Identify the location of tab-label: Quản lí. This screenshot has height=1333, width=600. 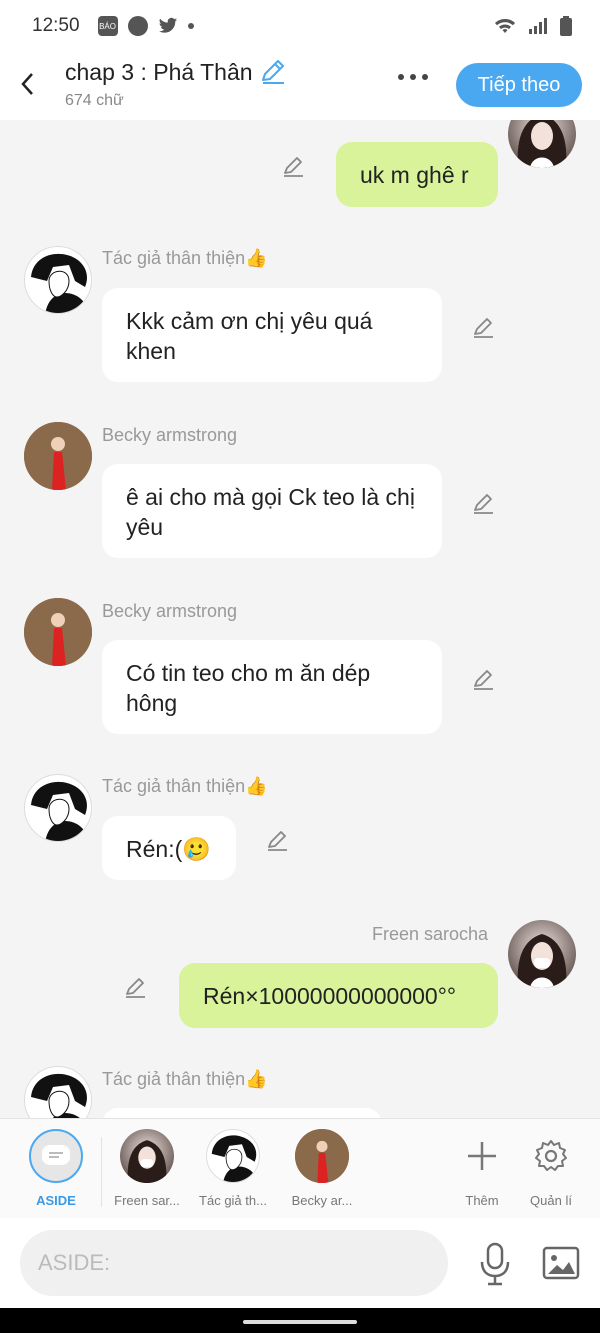
(551, 1200).